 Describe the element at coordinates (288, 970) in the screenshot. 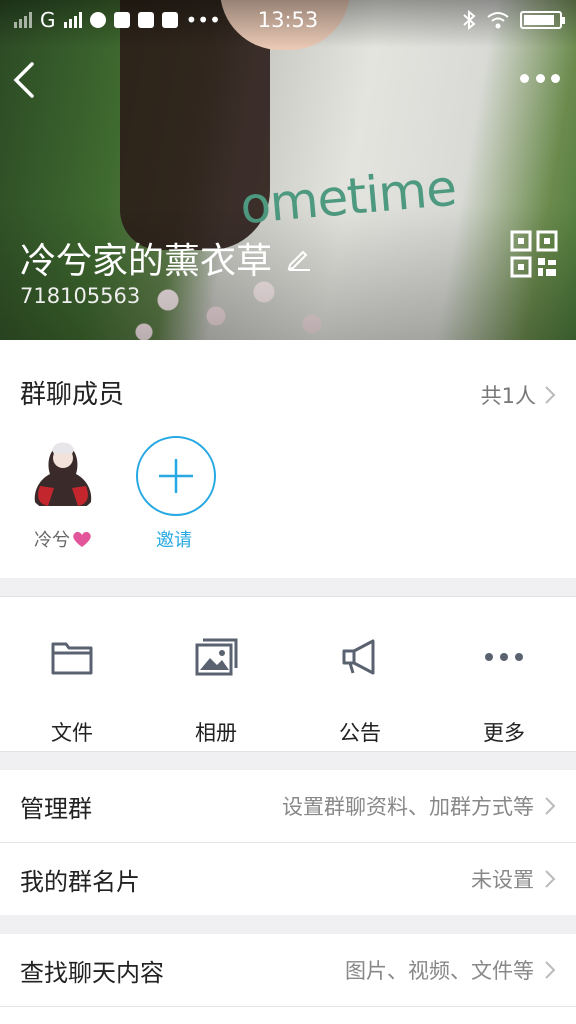

I see `row-search-chat: 查找聊天内容 图片、视频、文件等` at that location.